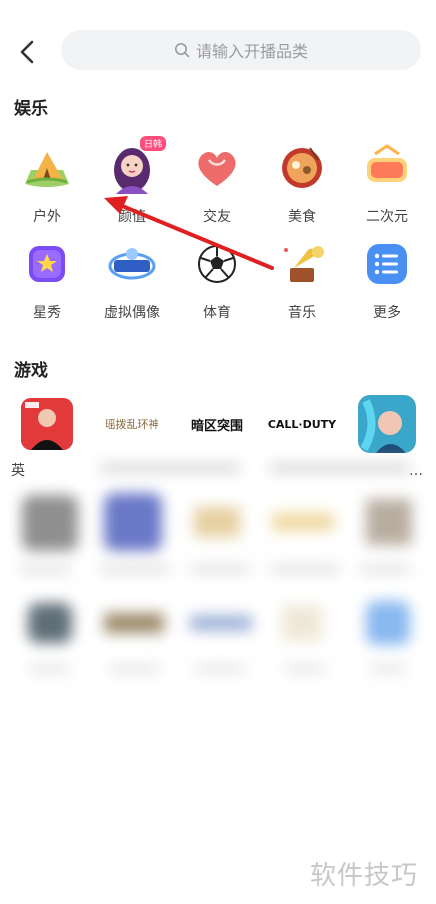  I want to click on category-label: 颜值, so click(132, 217).